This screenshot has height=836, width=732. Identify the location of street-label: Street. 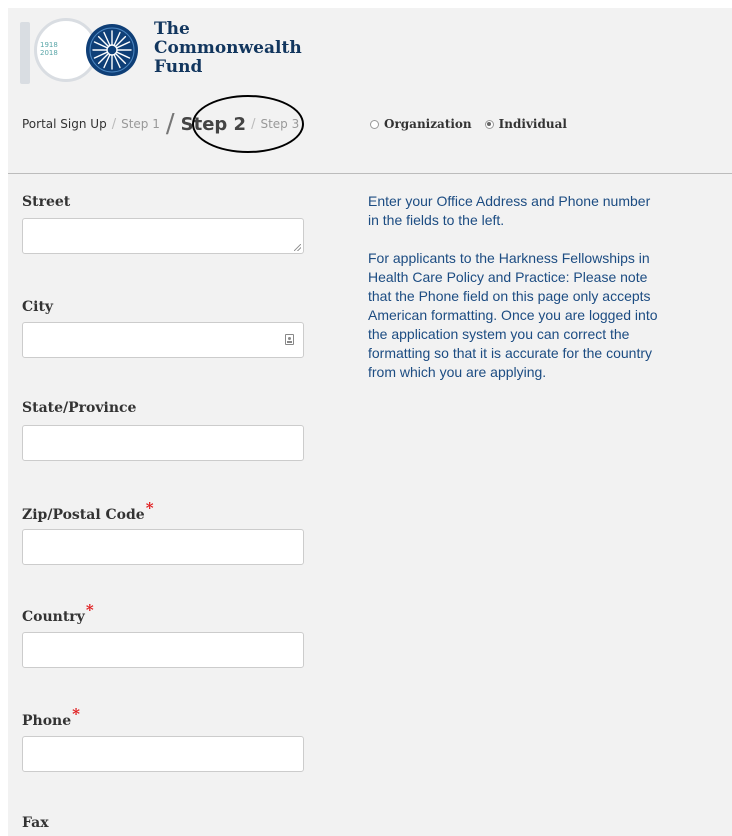
(46, 202).